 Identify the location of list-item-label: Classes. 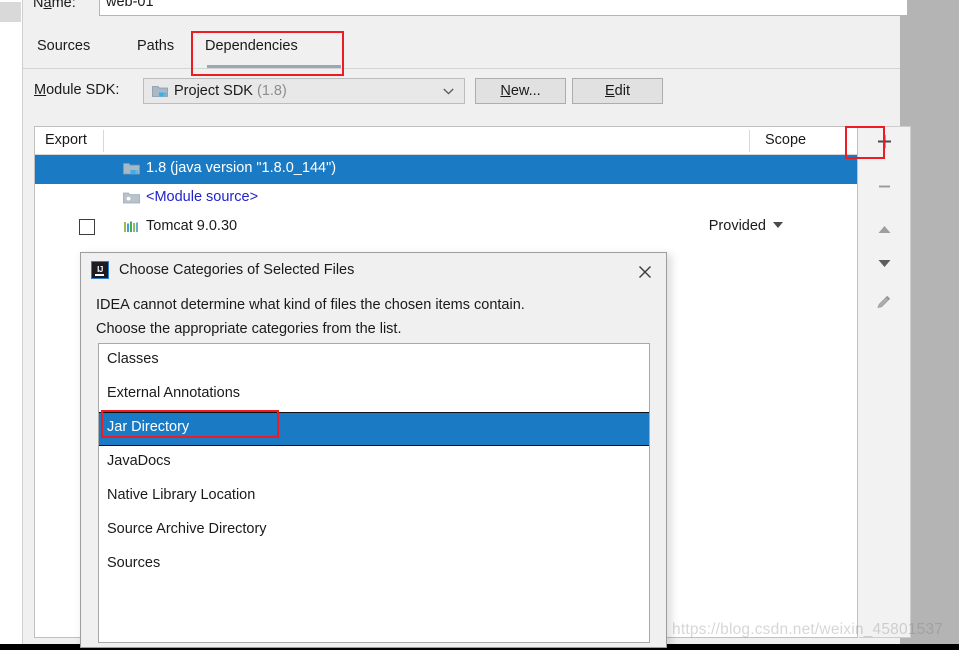
(133, 359).